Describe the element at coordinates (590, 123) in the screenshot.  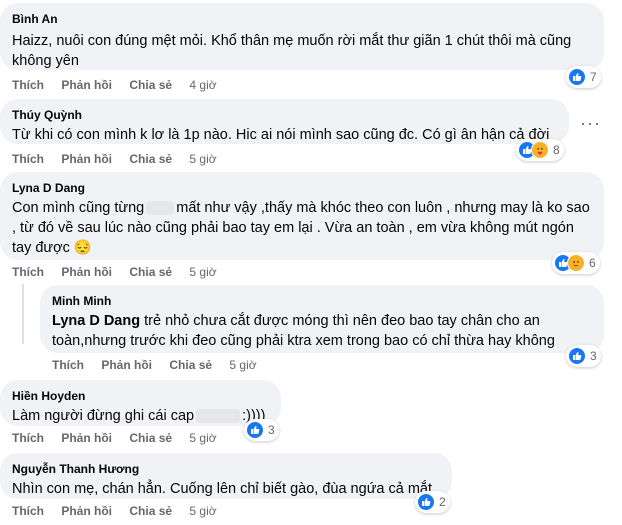
I see `more-options-icon: ···` at that location.